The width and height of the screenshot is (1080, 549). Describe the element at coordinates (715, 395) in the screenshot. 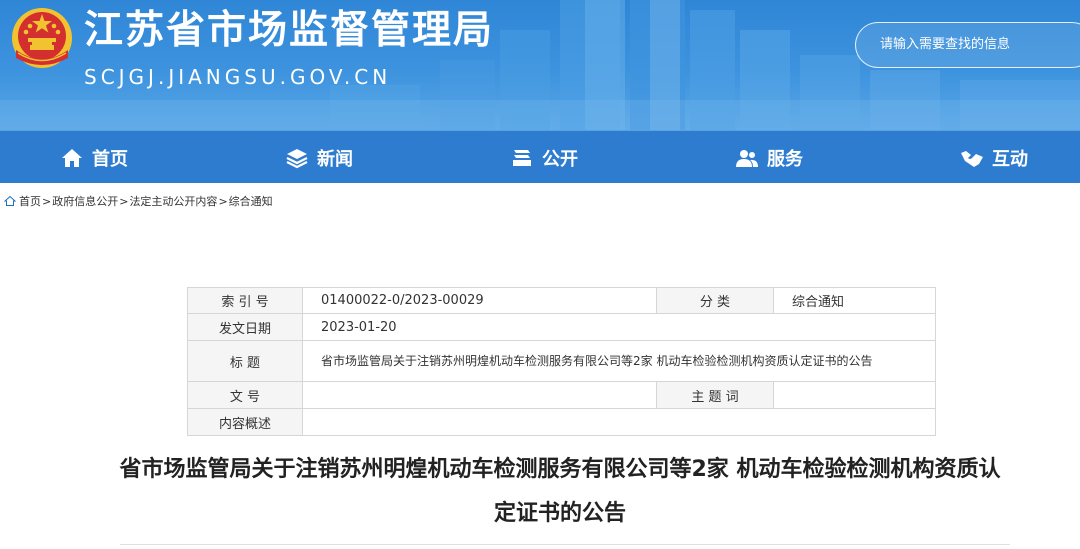

I see `keywords-label: 主 题 词` at that location.